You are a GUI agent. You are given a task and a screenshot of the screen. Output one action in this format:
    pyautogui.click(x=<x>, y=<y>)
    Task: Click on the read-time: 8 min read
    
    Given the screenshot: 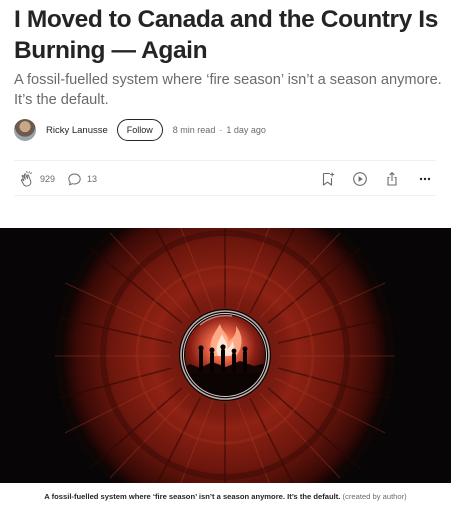 What is the action you would take?
    pyautogui.click(x=194, y=130)
    